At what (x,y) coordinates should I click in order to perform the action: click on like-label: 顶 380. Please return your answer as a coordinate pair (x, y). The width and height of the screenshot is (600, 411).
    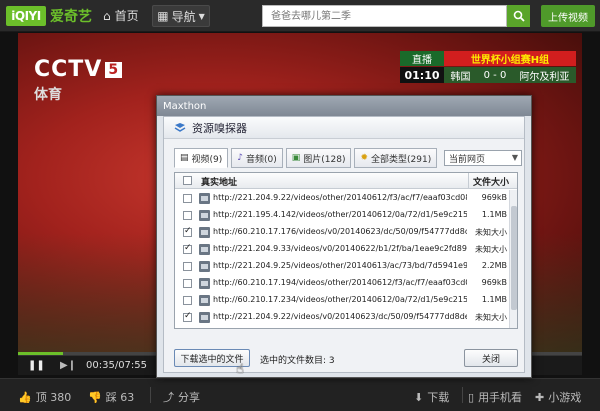
    Looking at the image, I should click on (53, 397).